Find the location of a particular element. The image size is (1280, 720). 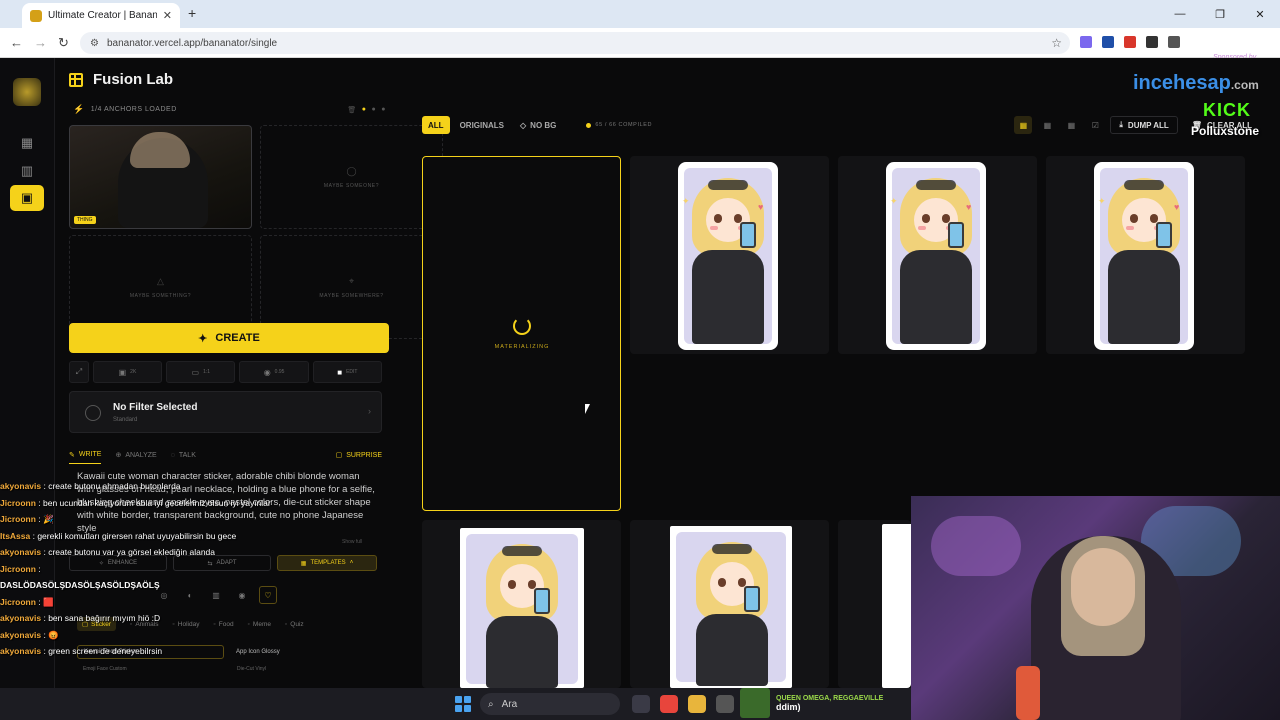

anchor-slot-1: THING is located at coordinates (160, 177).